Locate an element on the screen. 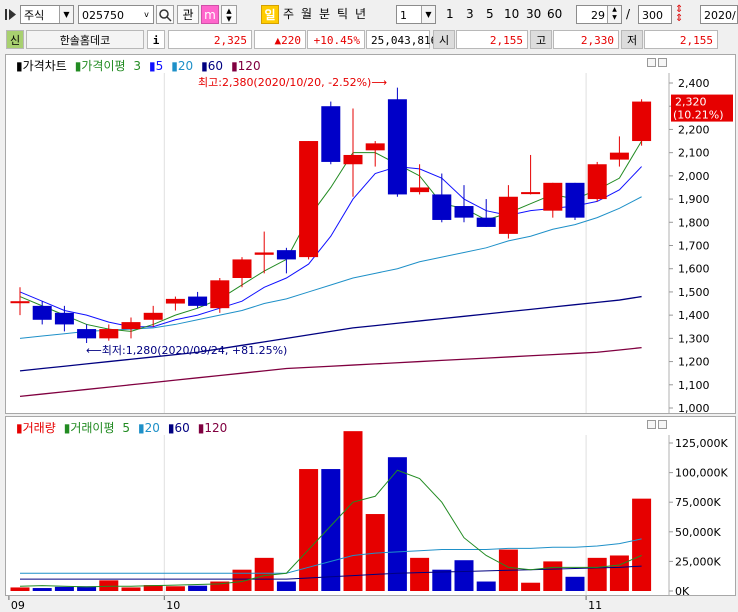  y-tick-label: 1,800 is located at coordinates (694, 222).